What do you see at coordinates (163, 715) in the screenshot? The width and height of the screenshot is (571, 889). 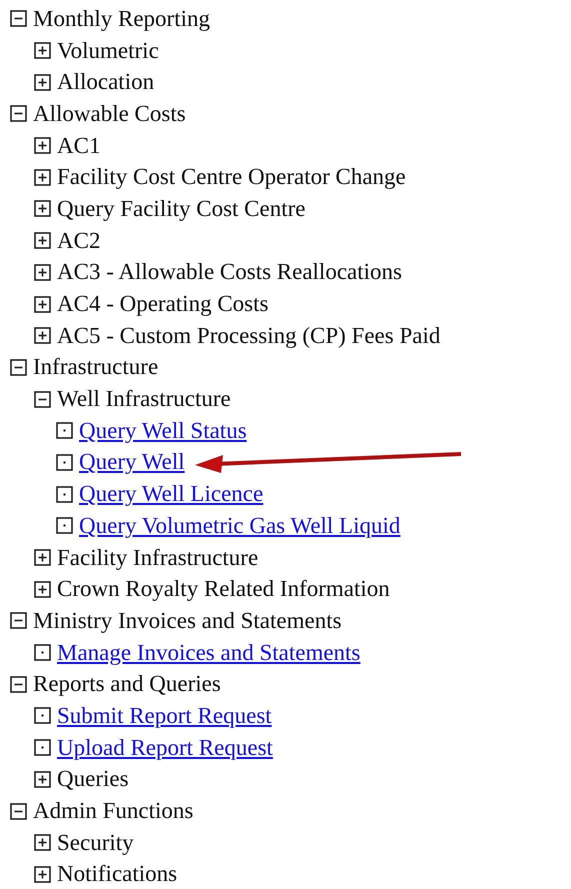 I see `tree-link: Submit Report Request` at bounding box center [163, 715].